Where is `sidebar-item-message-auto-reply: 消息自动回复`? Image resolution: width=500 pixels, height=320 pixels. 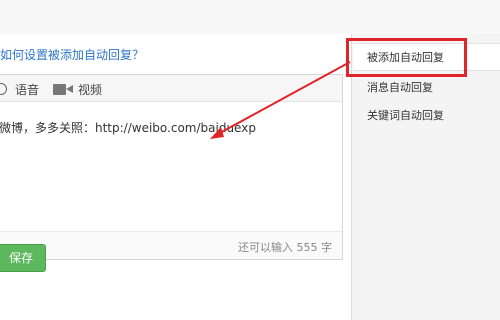 sidebar-item-message-auto-reply: 消息自动回复 is located at coordinates (426, 88).